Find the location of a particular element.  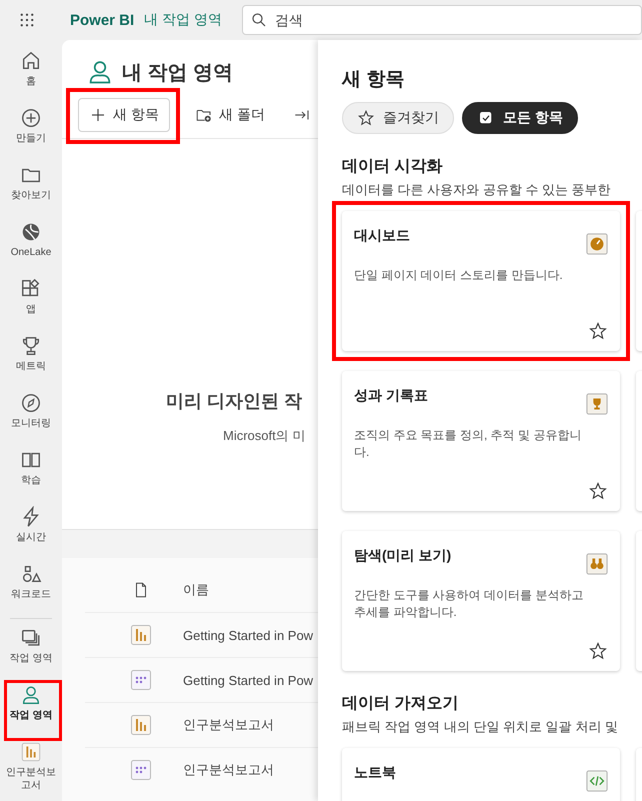

plus-circle-icon is located at coordinates (31, 118).